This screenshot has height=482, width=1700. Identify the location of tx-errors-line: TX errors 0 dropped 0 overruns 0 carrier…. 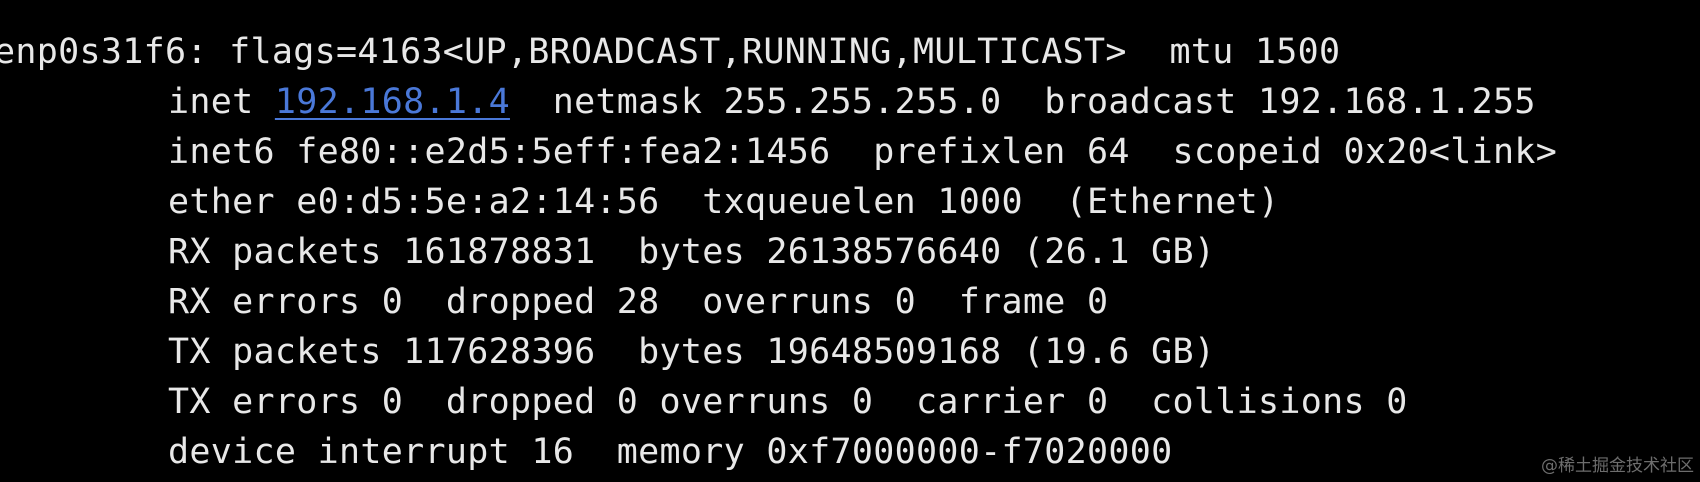
(788, 402).